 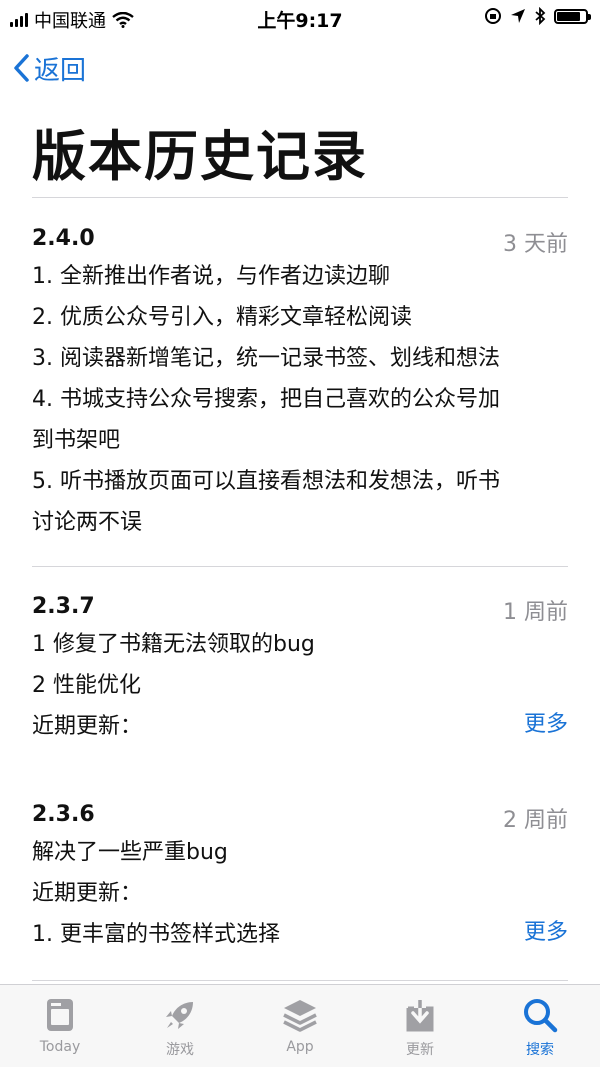 What do you see at coordinates (540, 1050) in the screenshot?
I see `tab-label: 搜索` at bounding box center [540, 1050].